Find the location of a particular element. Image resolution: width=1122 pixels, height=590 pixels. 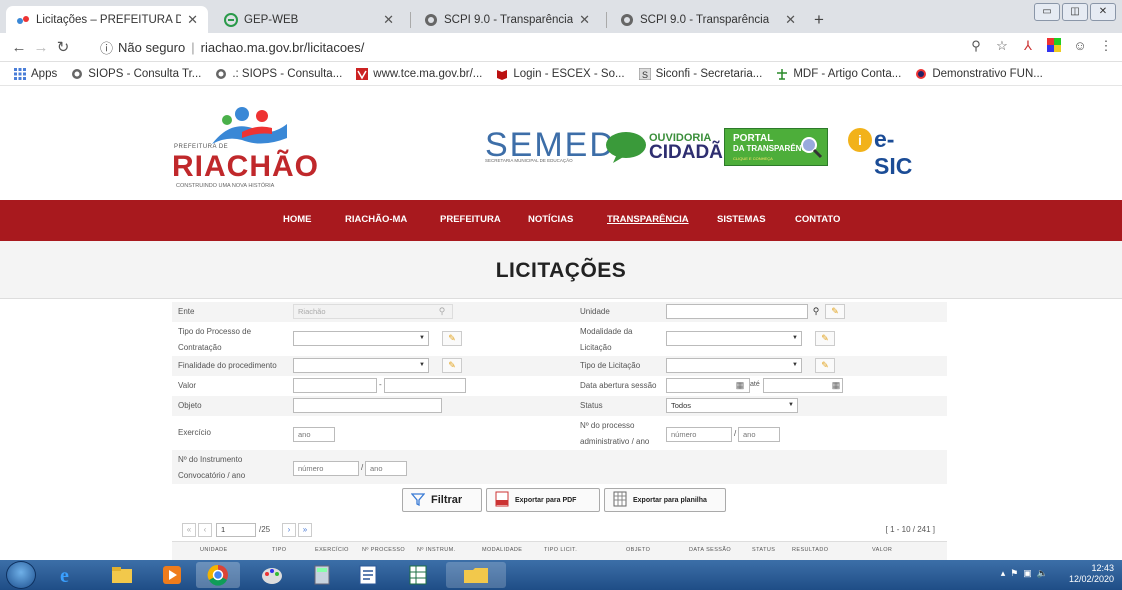

folder-taskbar-icon is located at coordinates (476, 575).